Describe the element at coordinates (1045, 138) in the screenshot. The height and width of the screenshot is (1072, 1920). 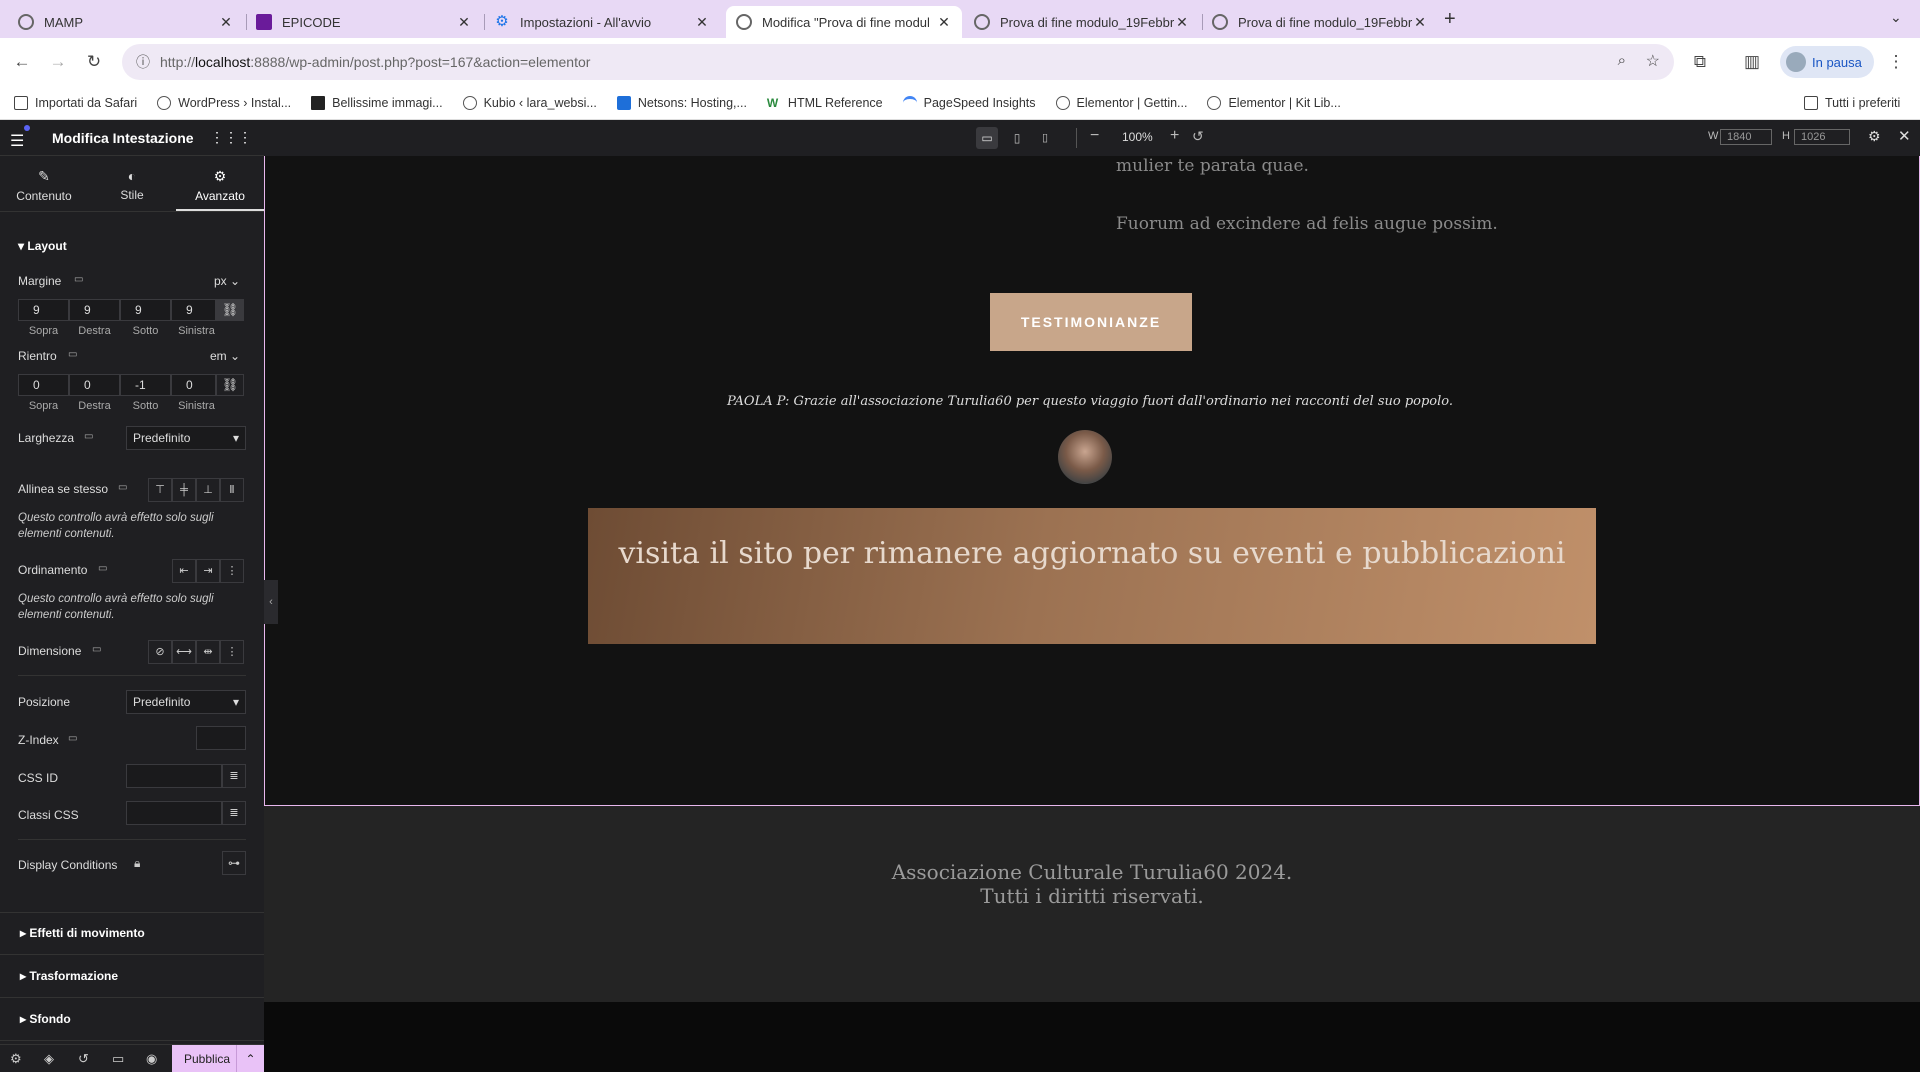
I see `mobile-view-icon: ▯` at that location.